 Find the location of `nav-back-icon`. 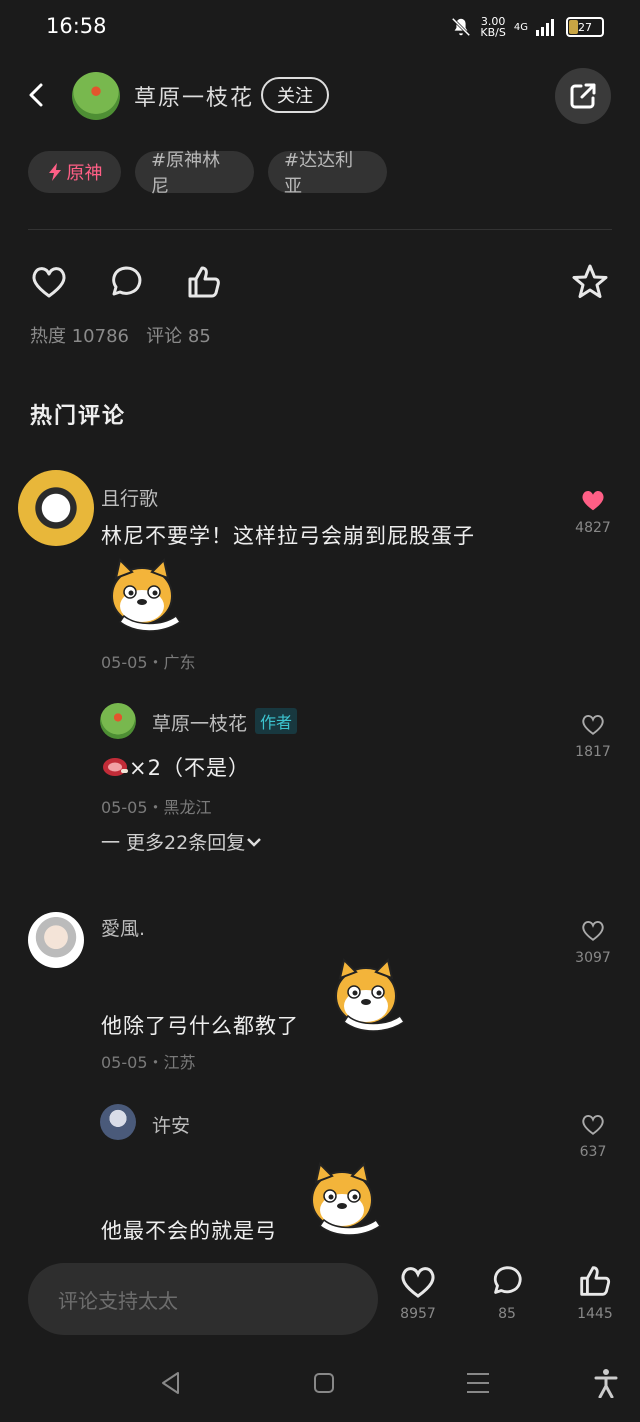

nav-back-icon is located at coordinates (171, 1383).